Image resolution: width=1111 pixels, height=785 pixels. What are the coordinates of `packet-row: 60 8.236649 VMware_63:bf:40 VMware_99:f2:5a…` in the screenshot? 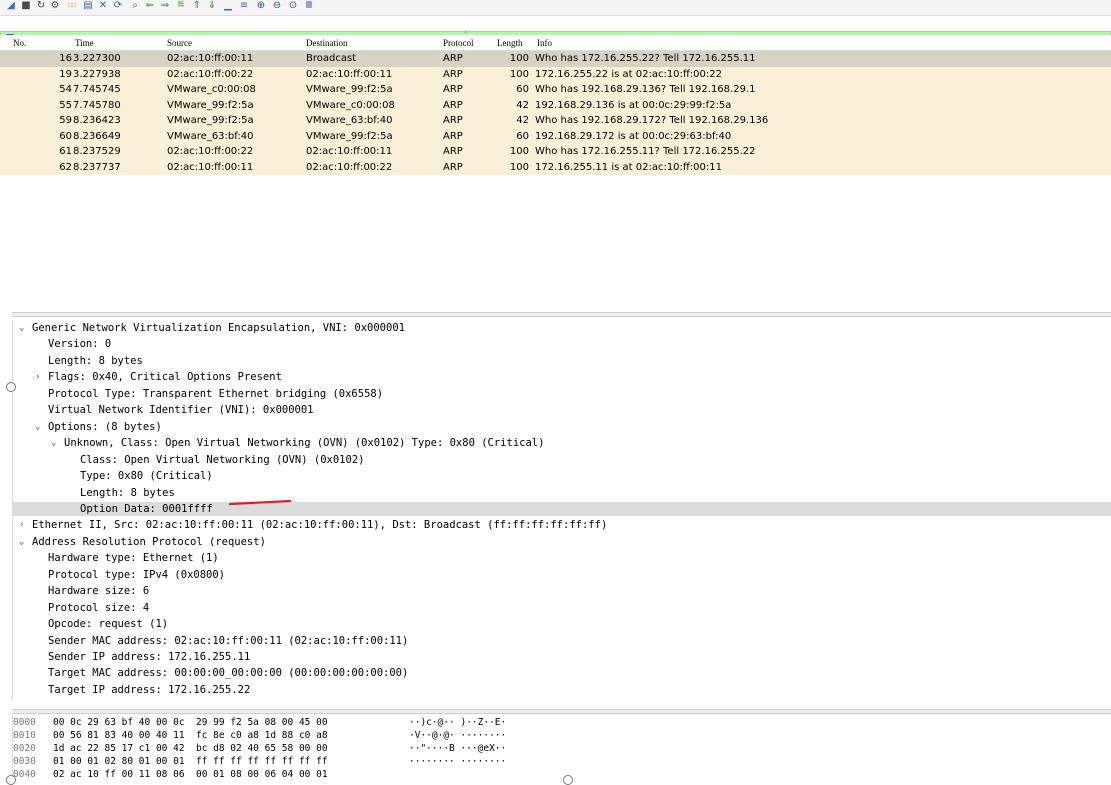 It's located at (555, 136).